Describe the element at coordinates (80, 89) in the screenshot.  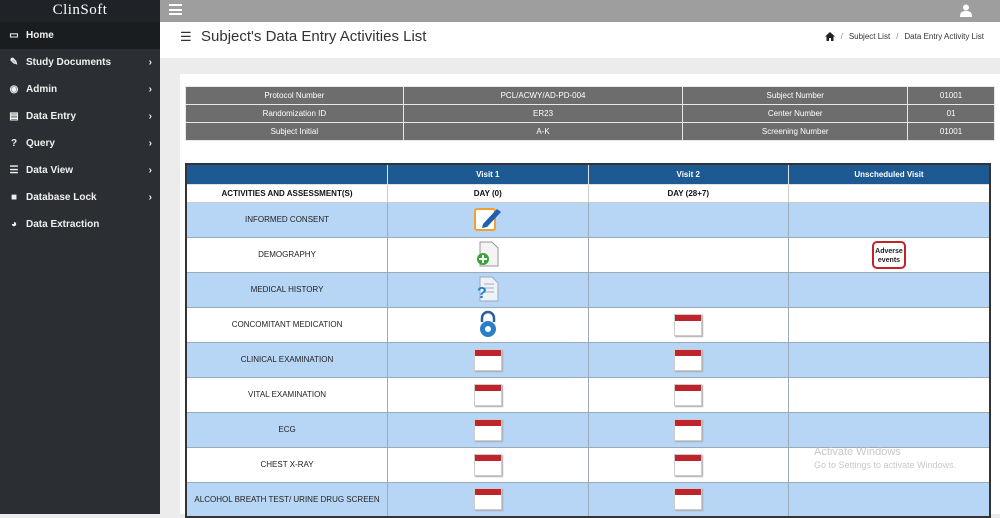
I see `sidebar-item-admin: ◉ Admin ›` at that location.